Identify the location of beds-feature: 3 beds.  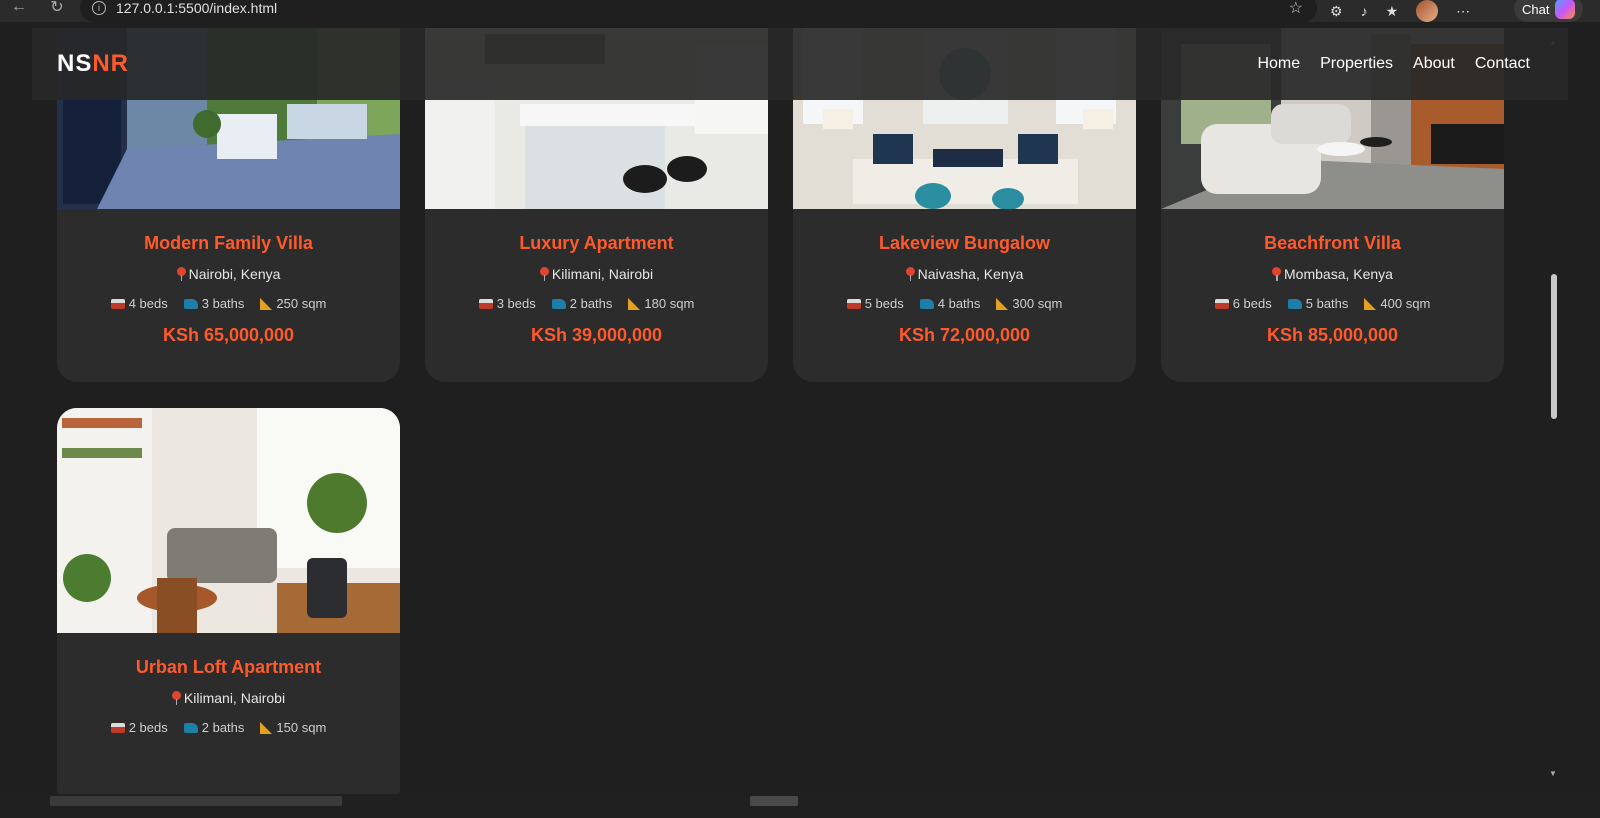
(507, 303).